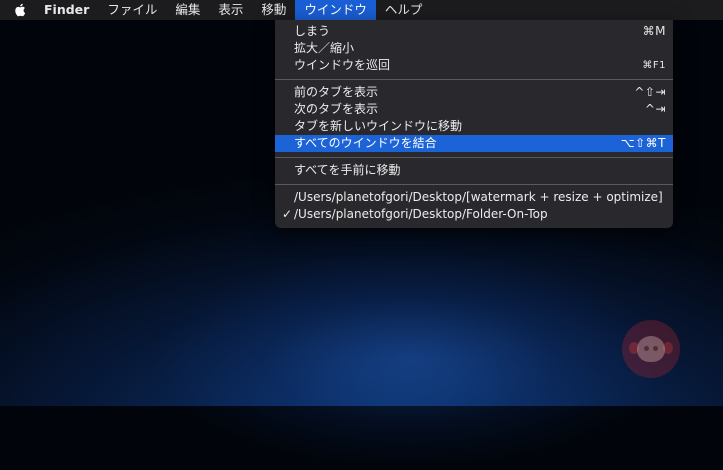 The height and width of the screenshot is (470, 723). What do you see at coordinates (342, 65) in the screenshot?
I see `menu-item-label: ウインドウを巡回` at bounding box center [342, 65].